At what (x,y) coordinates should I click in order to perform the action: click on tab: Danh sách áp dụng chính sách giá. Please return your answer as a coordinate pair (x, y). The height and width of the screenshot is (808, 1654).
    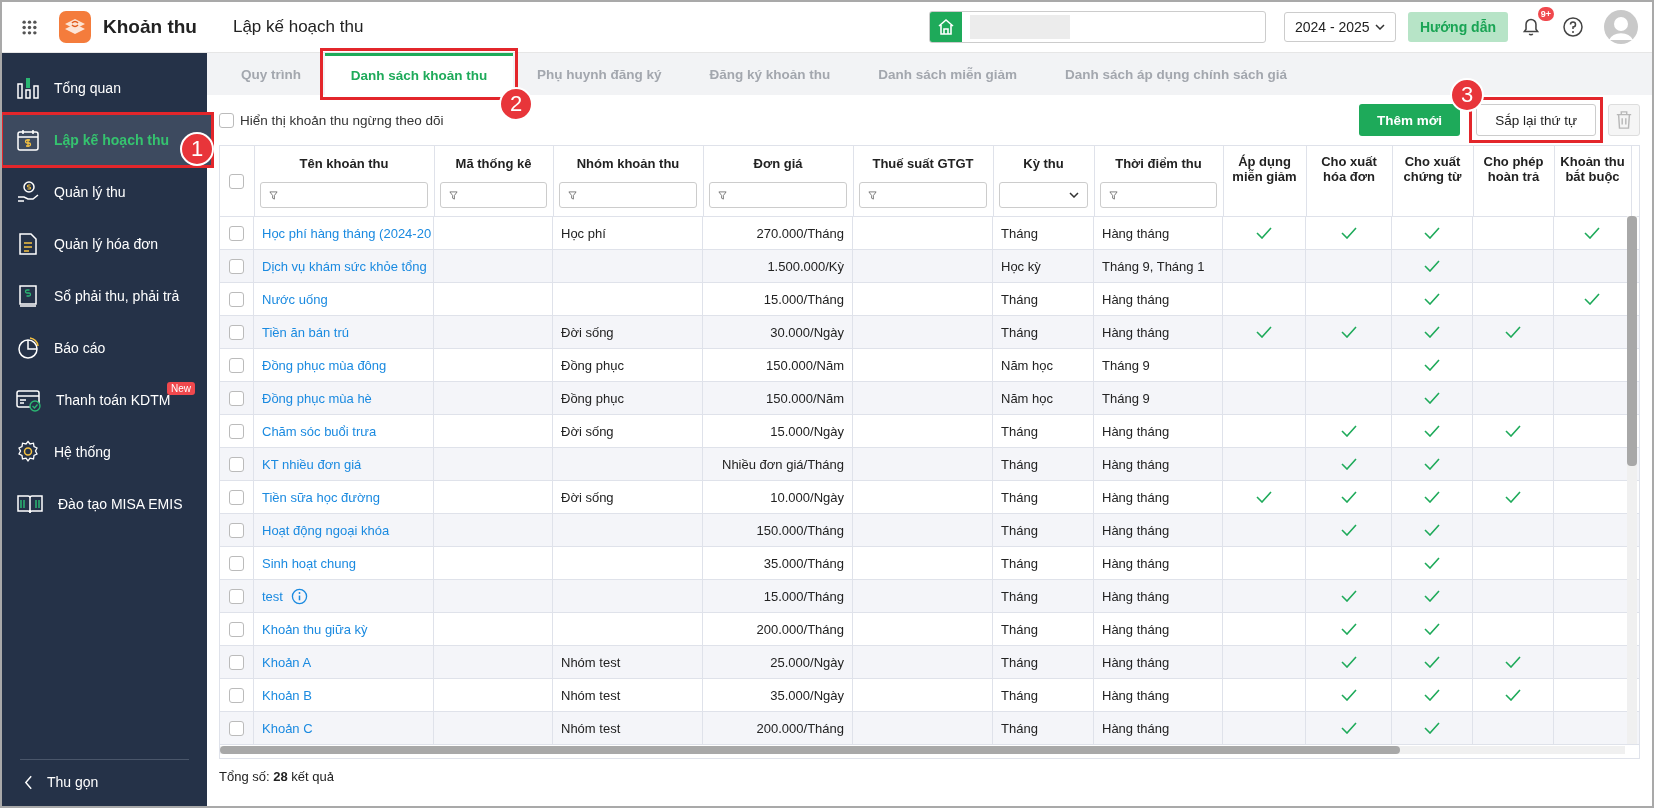
    Looking at the image, I should click on (1176, 74).